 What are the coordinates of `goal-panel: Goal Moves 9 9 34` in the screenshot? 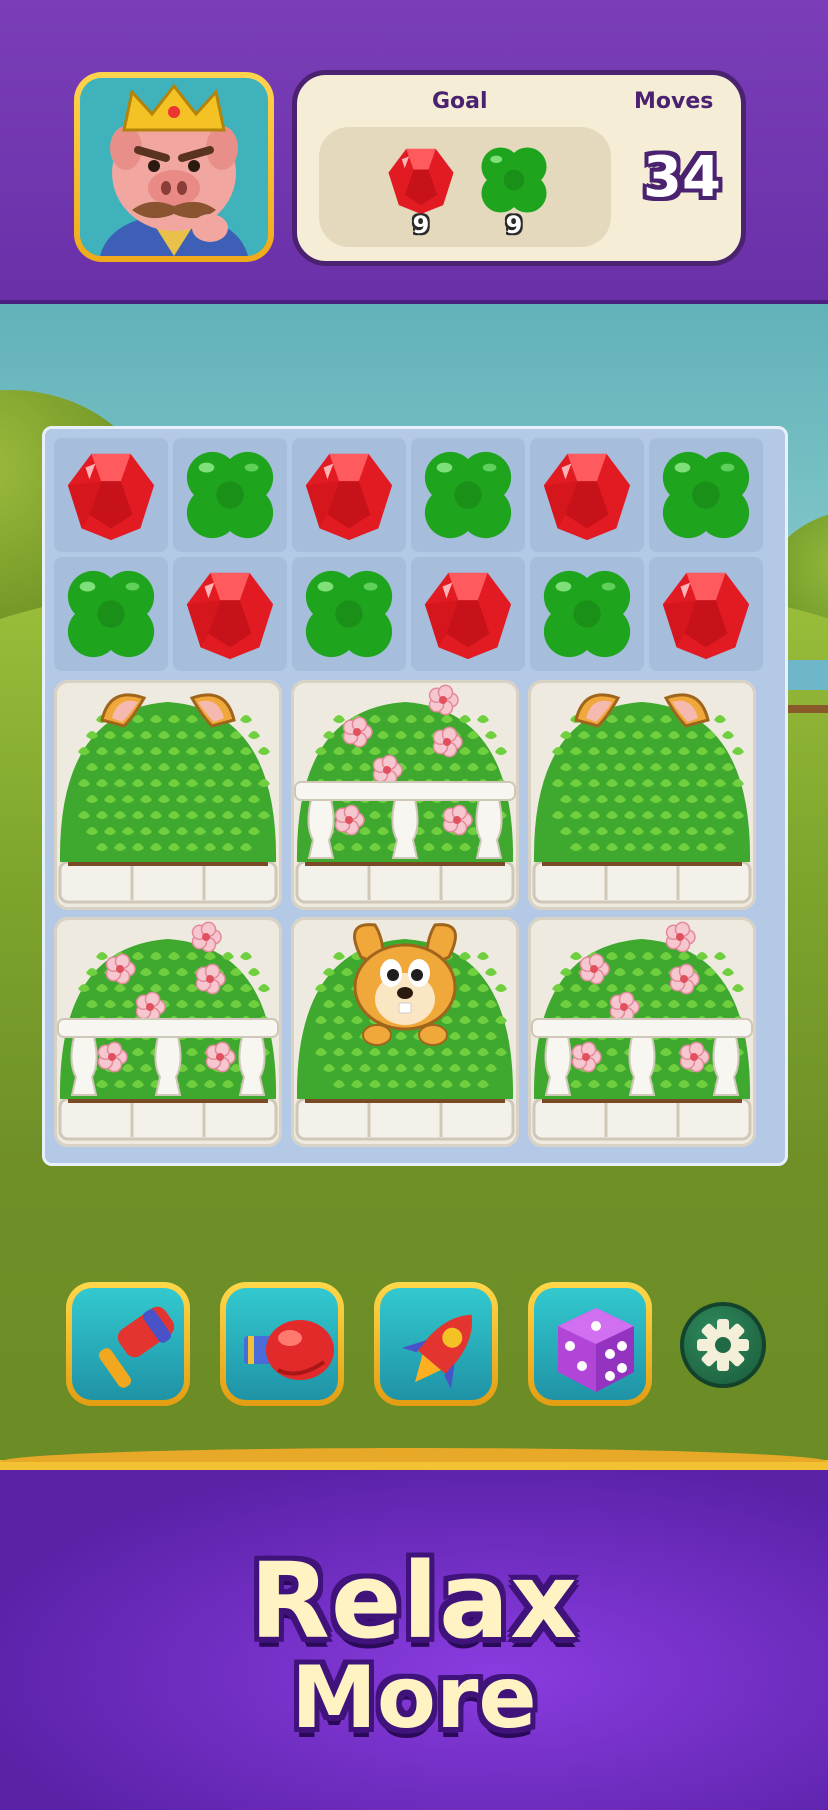 It's located at (519, 168).